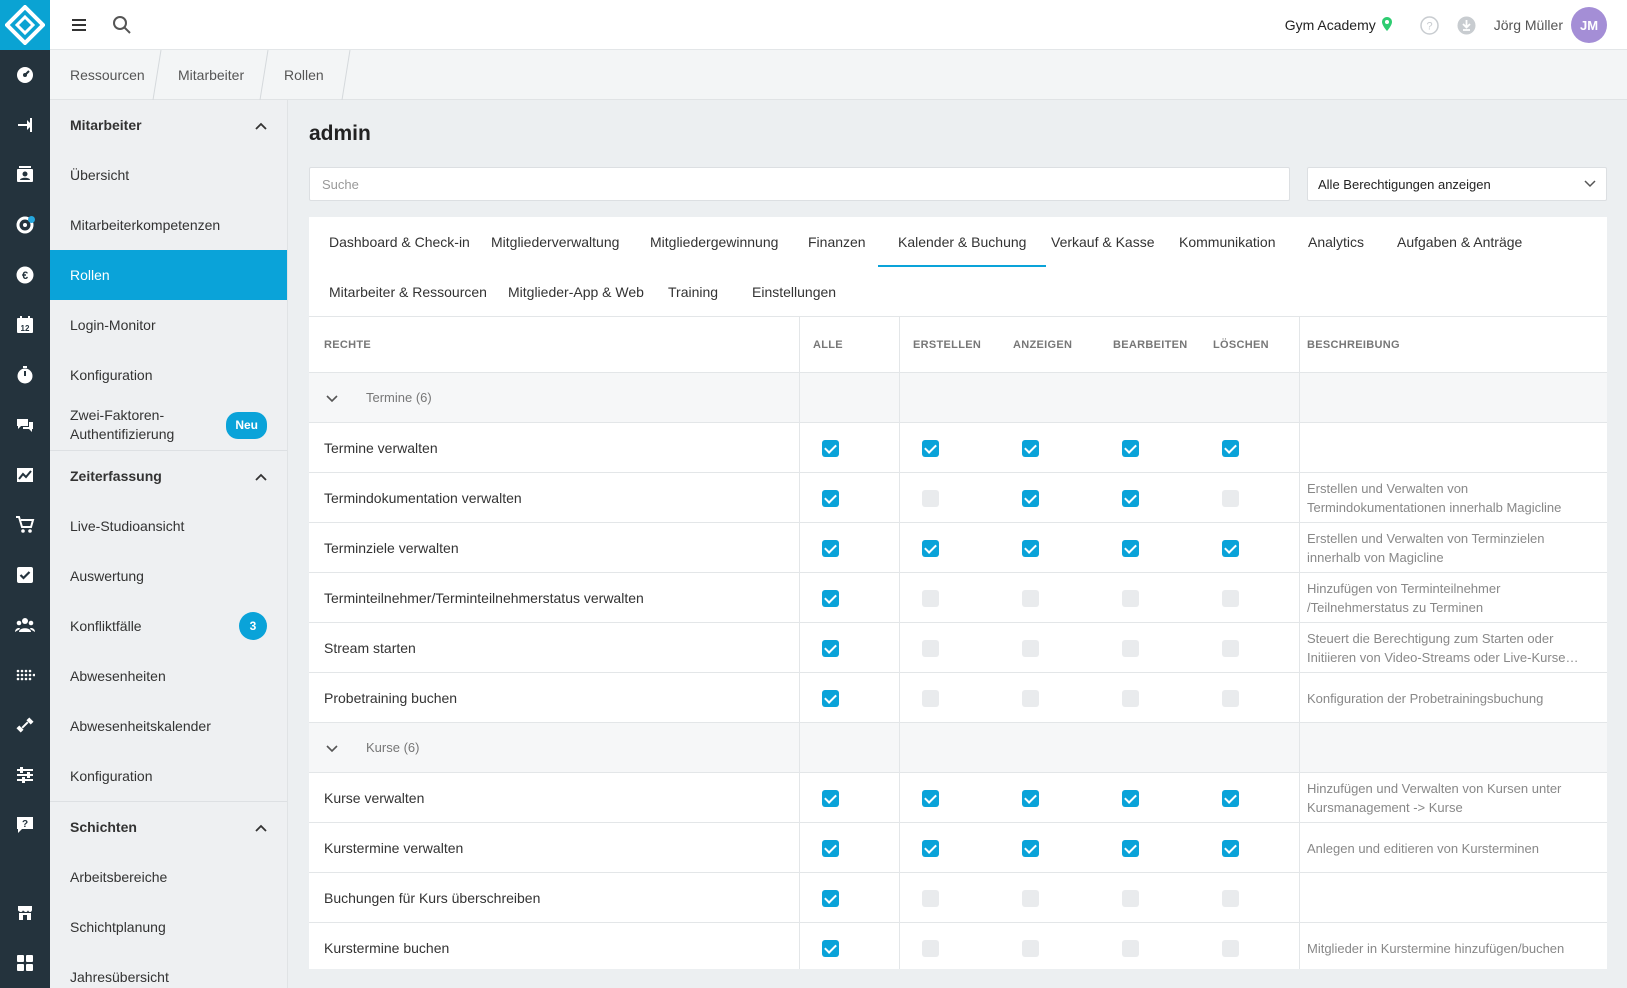 Image resolution: width=1627 pixels, height=988 pixels. Describe the element at coordinates (168, 275) in the screenshot. I see `sidebar-item-rollen: Rollen` at that location.